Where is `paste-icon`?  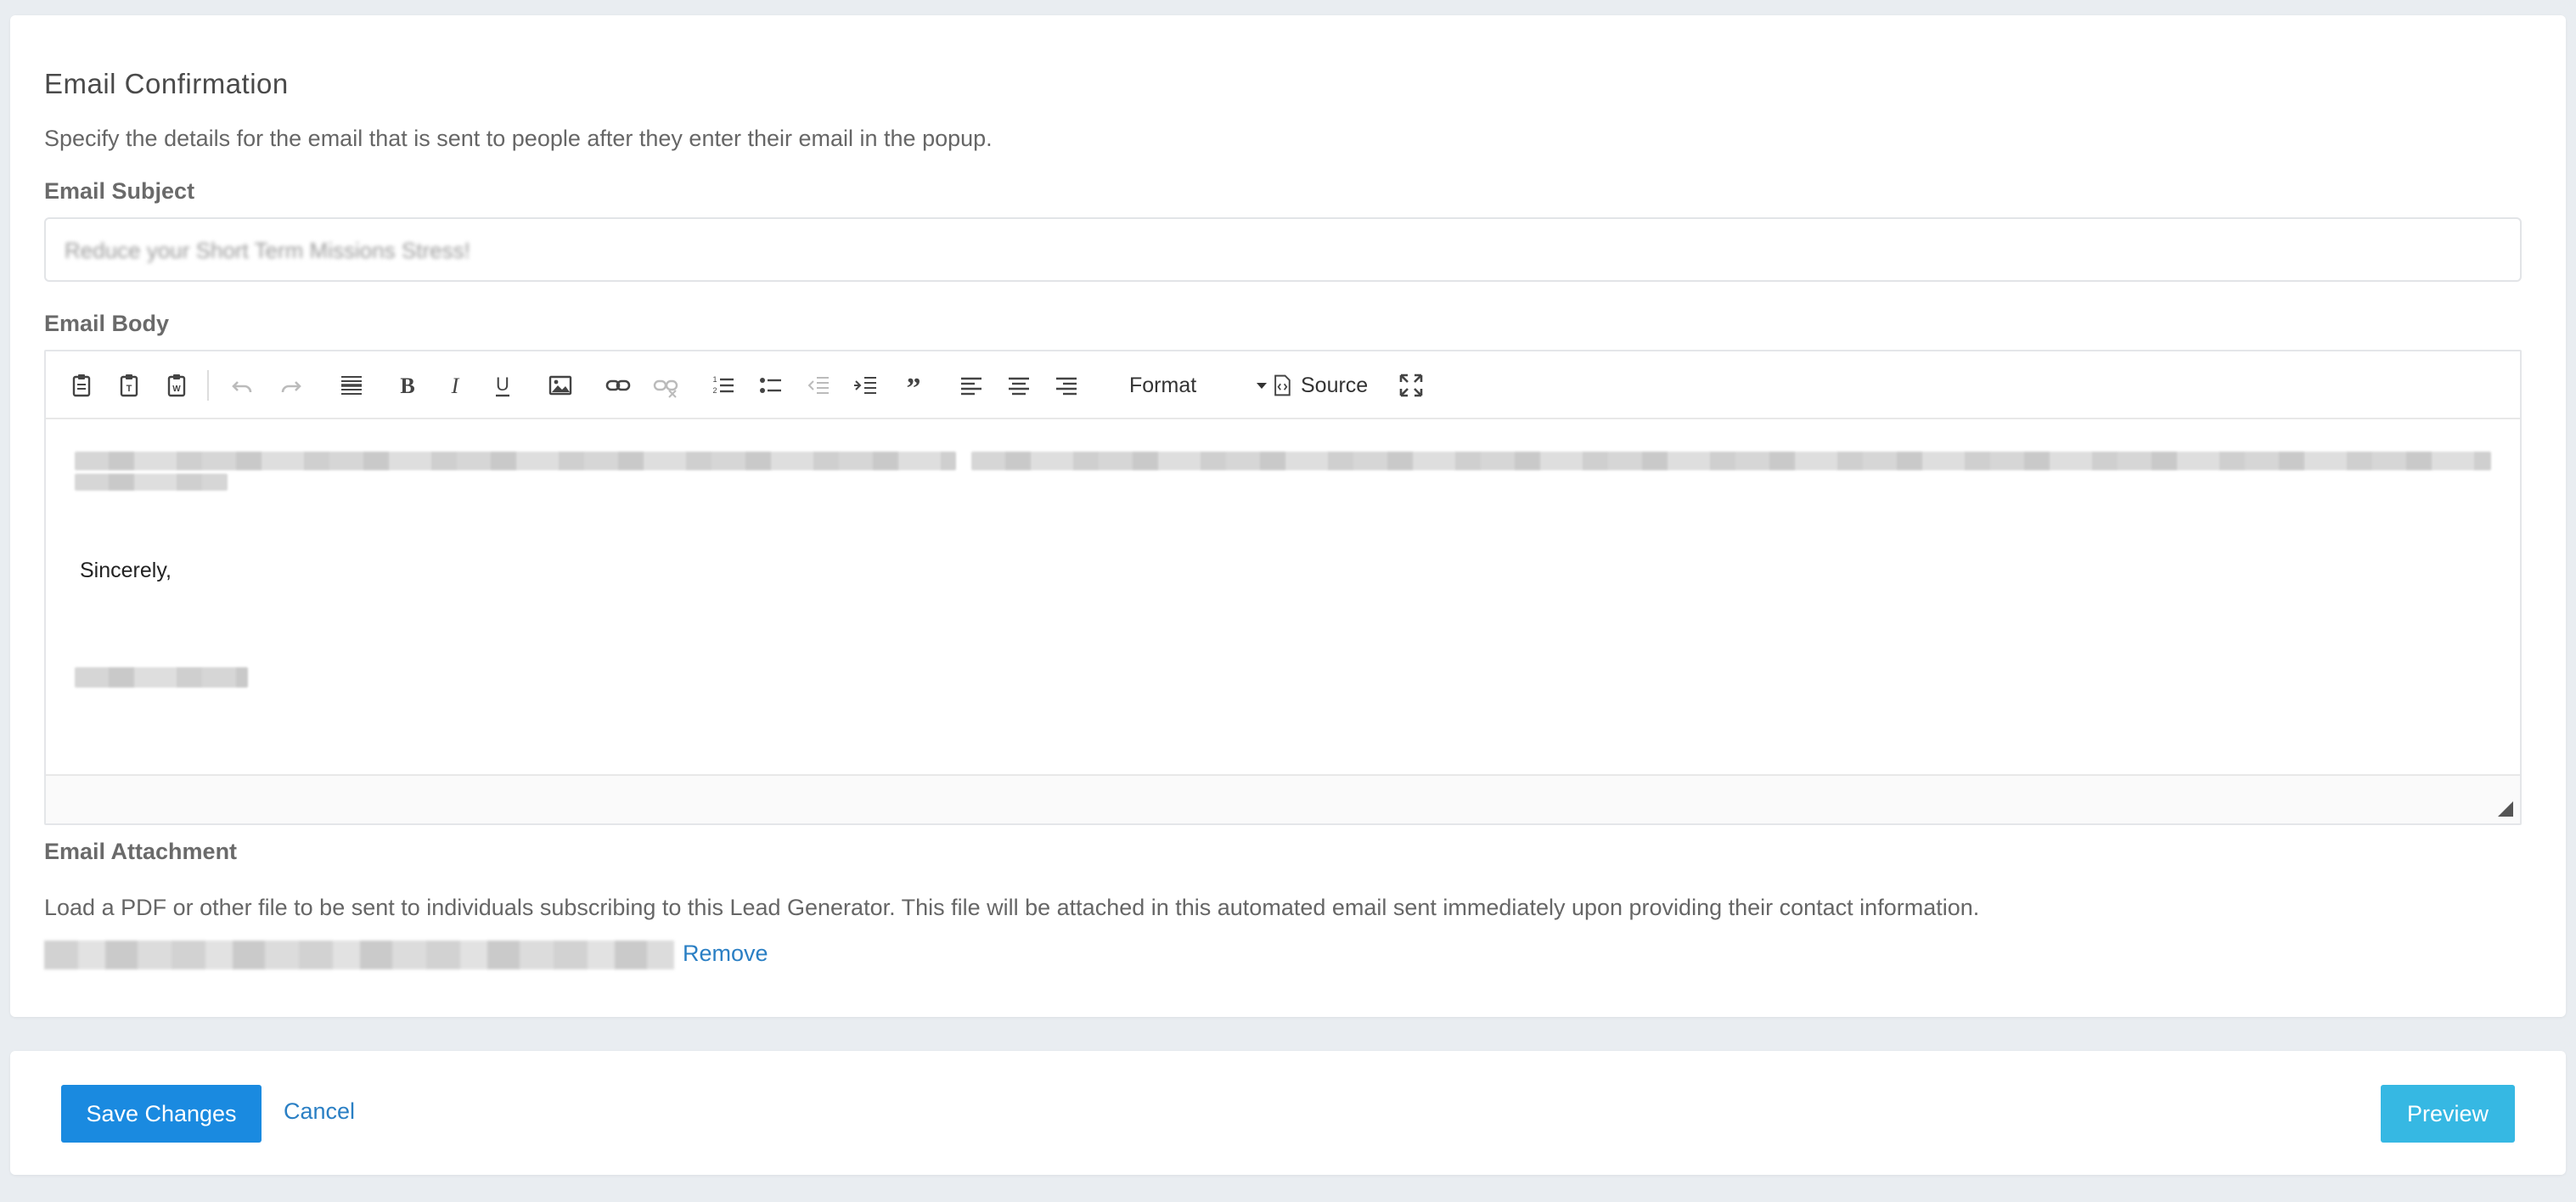 paste-icon is located at coordinates (81, 385).